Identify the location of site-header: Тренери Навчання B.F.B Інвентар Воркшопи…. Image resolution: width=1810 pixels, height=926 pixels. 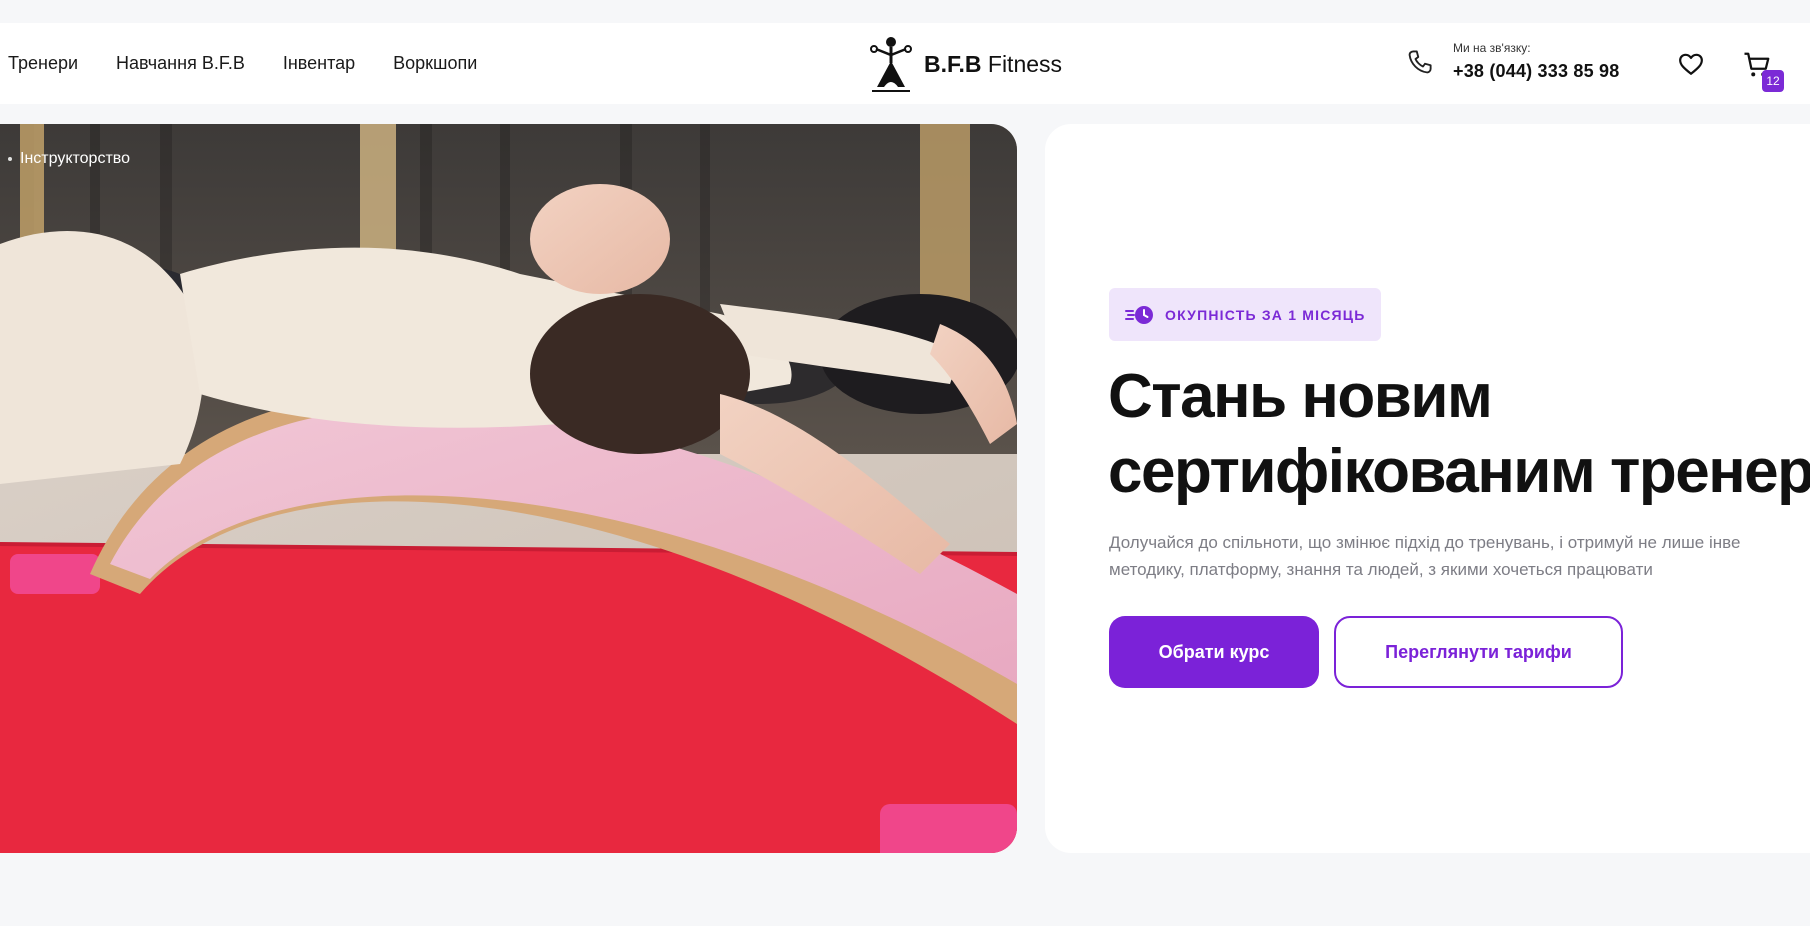
(905, 63).